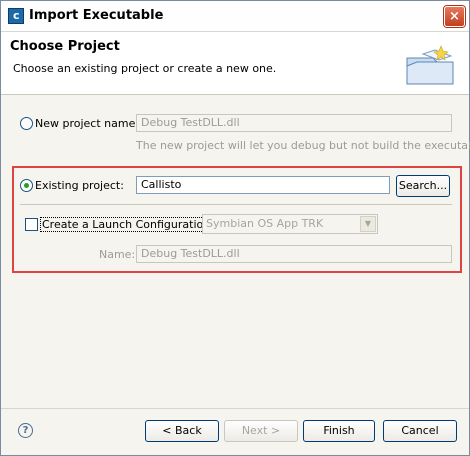 The width and height of the screenshot is (470, 456). Describe the element at coordinates (294, 254) in the screenshot. I see `launch-name-field: Debug TestDLL.dll` at that location.